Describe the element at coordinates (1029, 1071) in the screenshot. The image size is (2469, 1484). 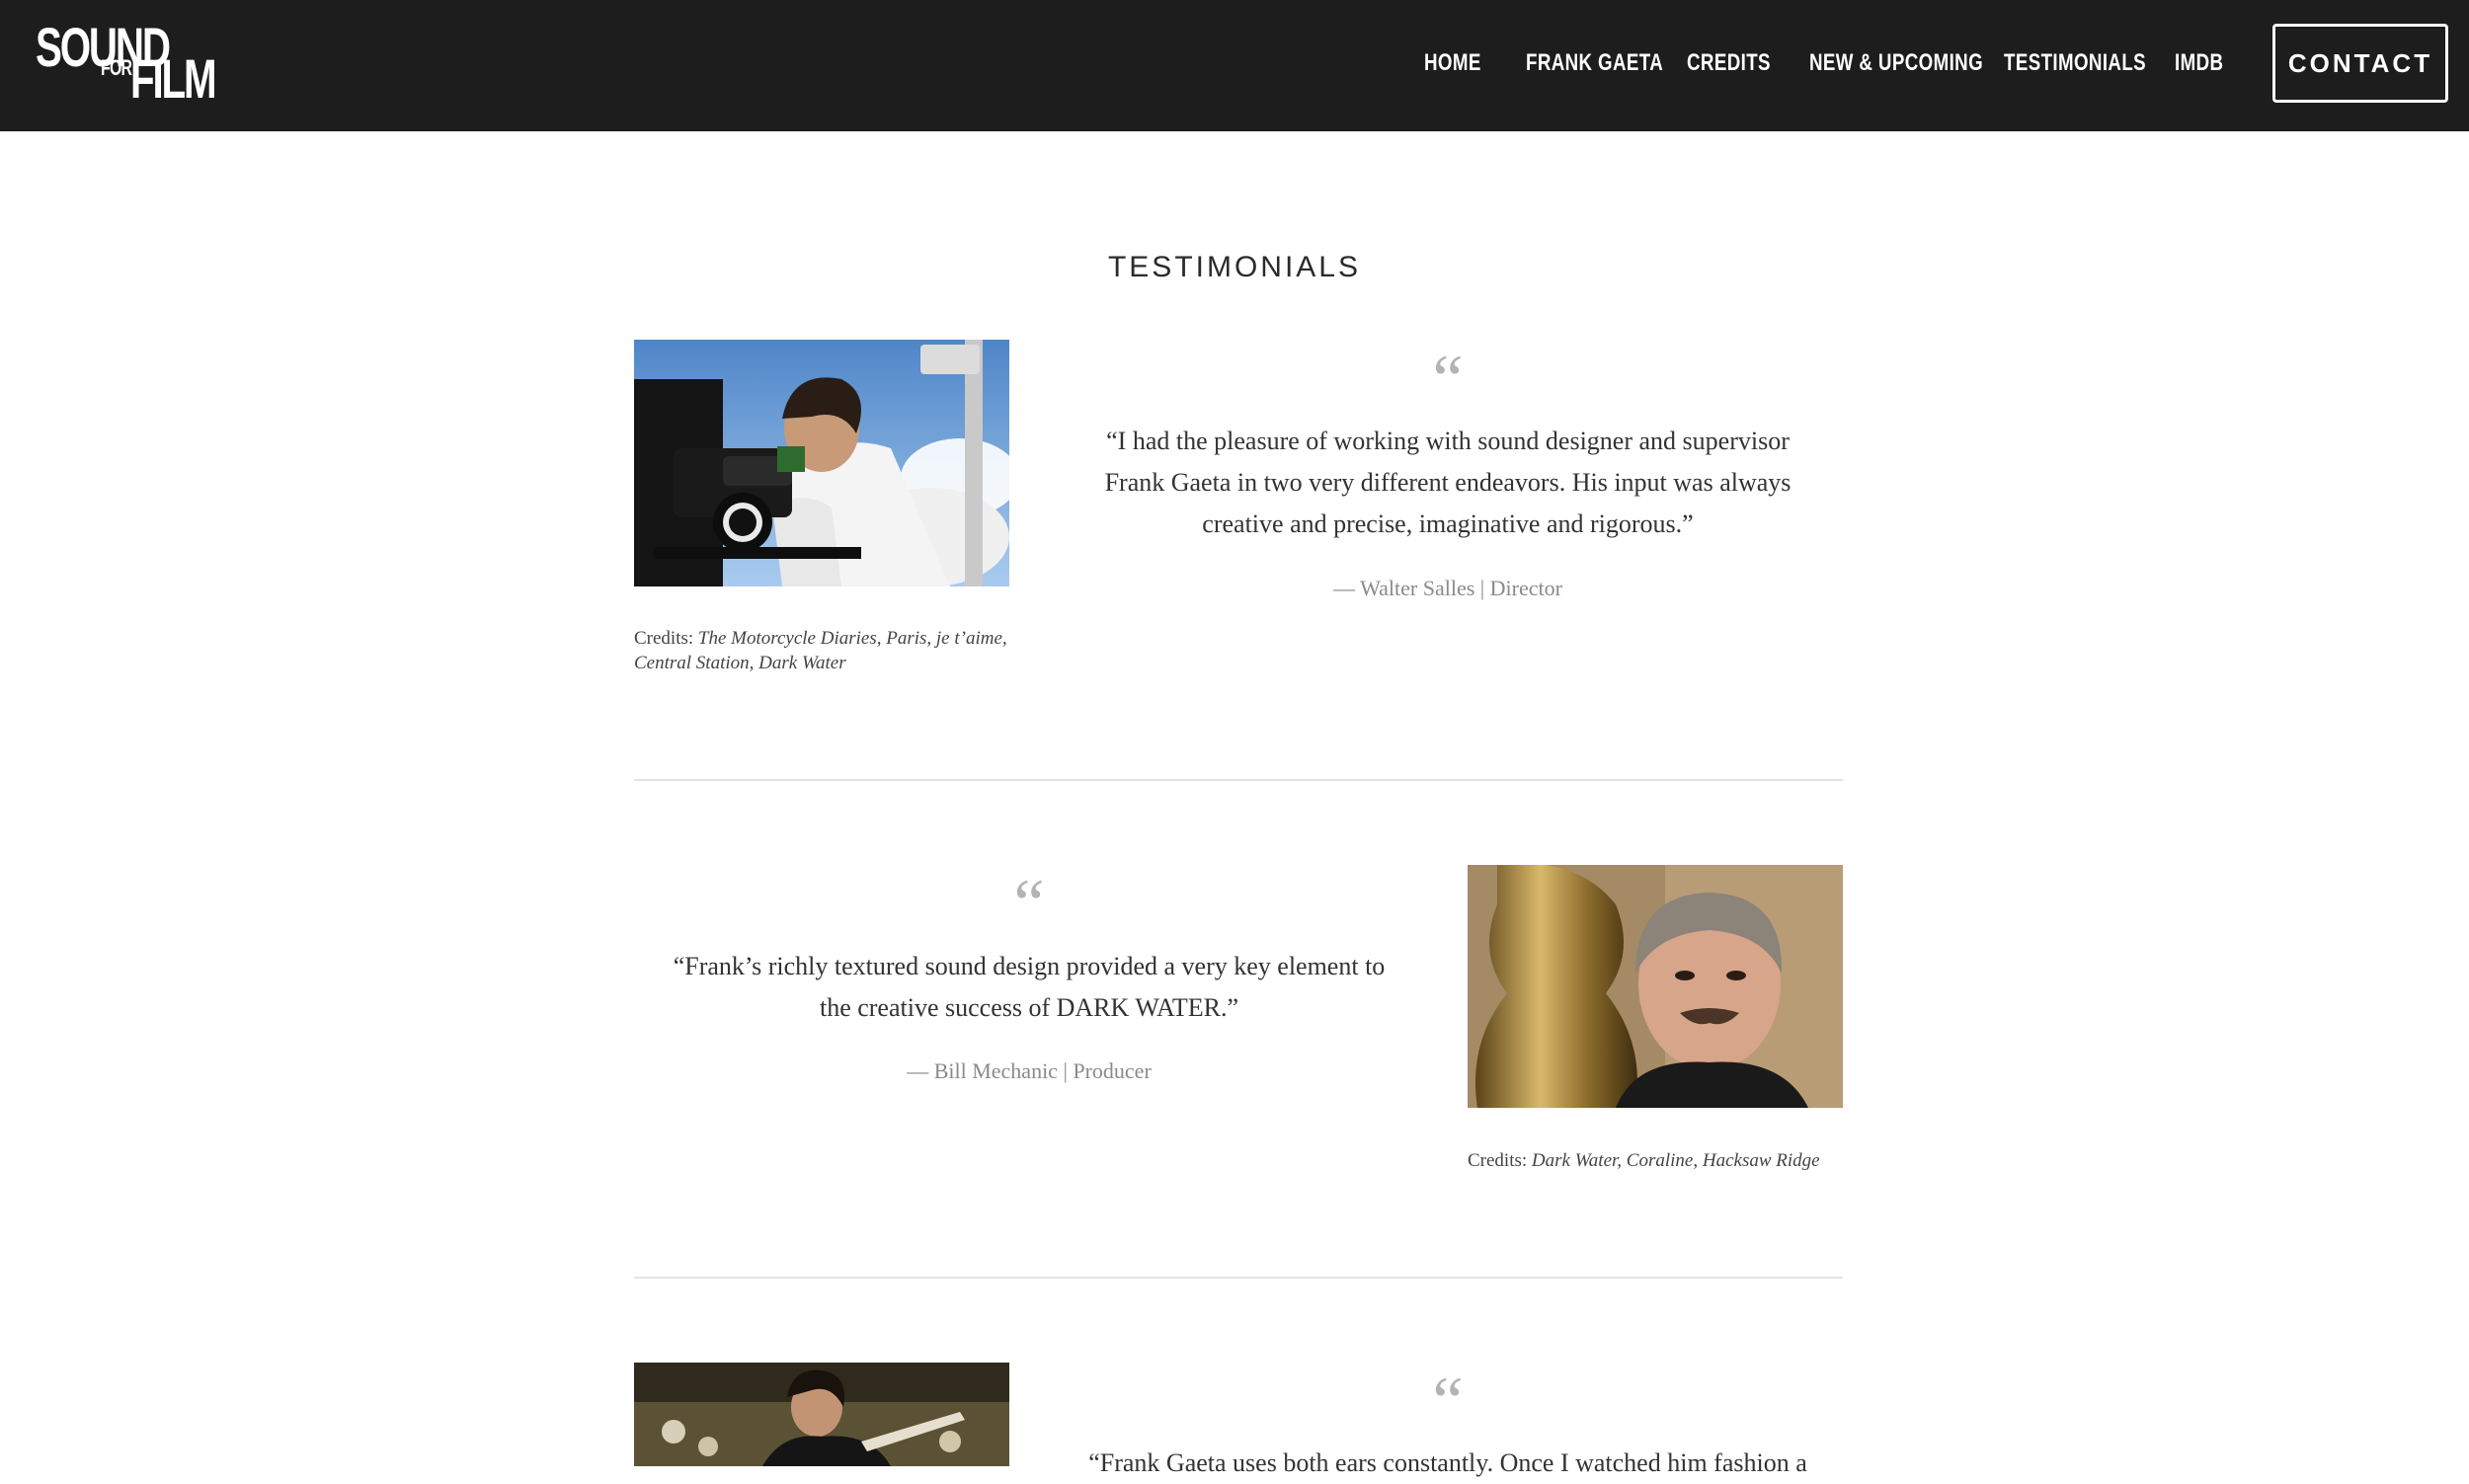
I see `testimonial-attribution: — Bill Mechanic | Producer` at that location.